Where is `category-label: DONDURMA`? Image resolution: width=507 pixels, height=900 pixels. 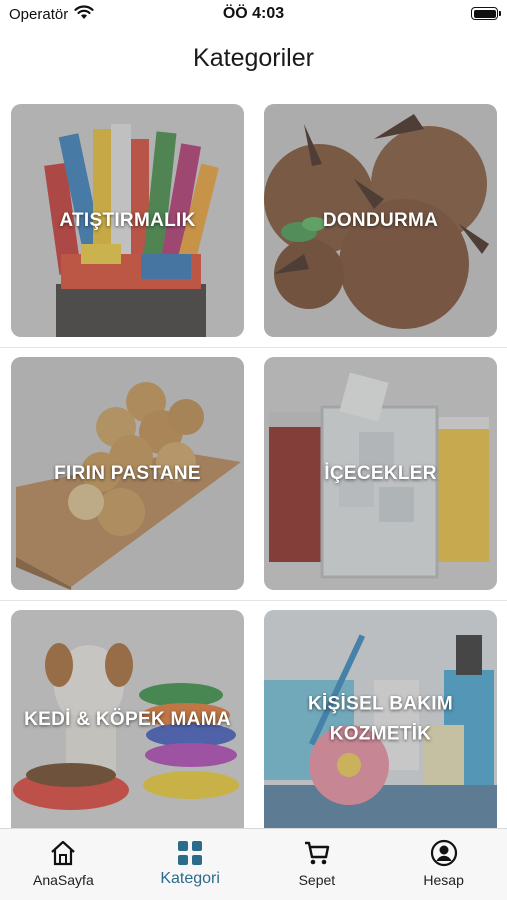 category-label: DONDURMA is located at coordinates (380, 220).